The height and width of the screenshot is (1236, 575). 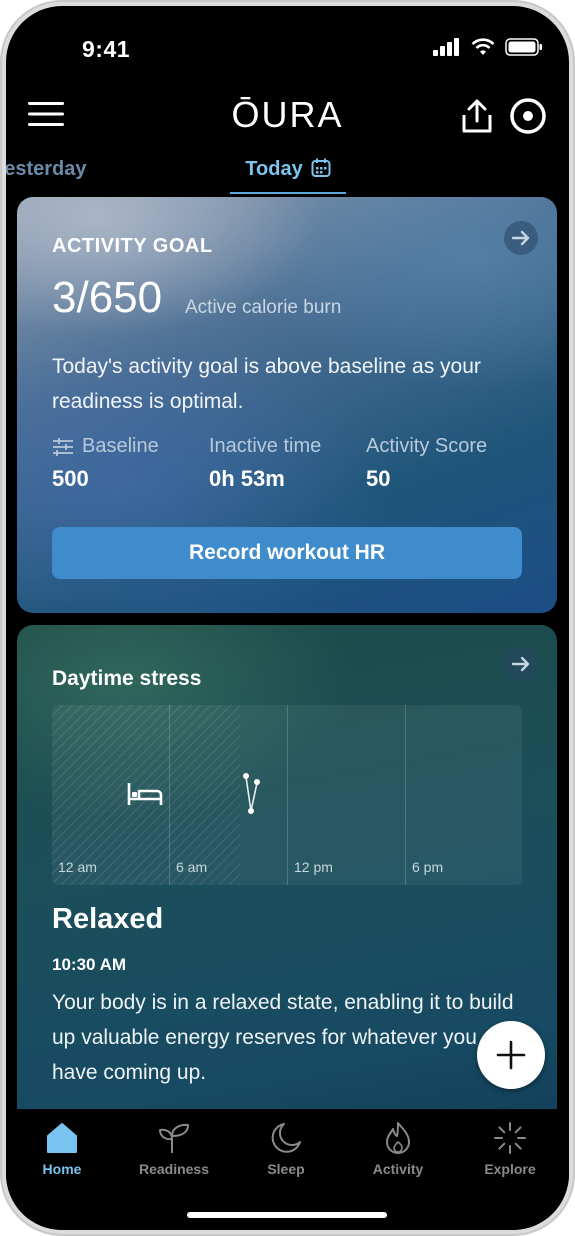 I want to click on tick-12pm: 12 pm, so click(x=313, y=867).